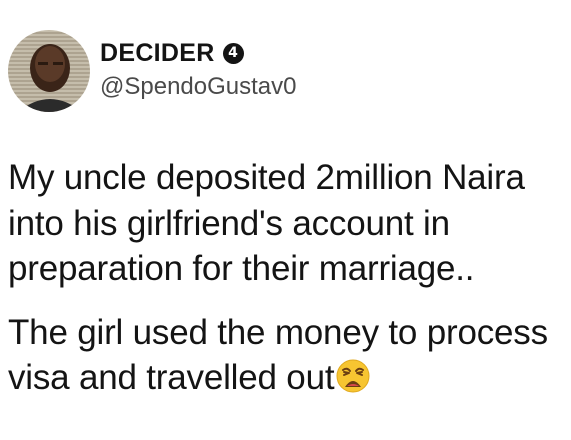 The width and height of the screenshot is (571, 440). What do you see at coordinates (171, 377) in the screenshot?
I see `tweet-line-text: visa and travelled out` at bounding box center [171, 377].